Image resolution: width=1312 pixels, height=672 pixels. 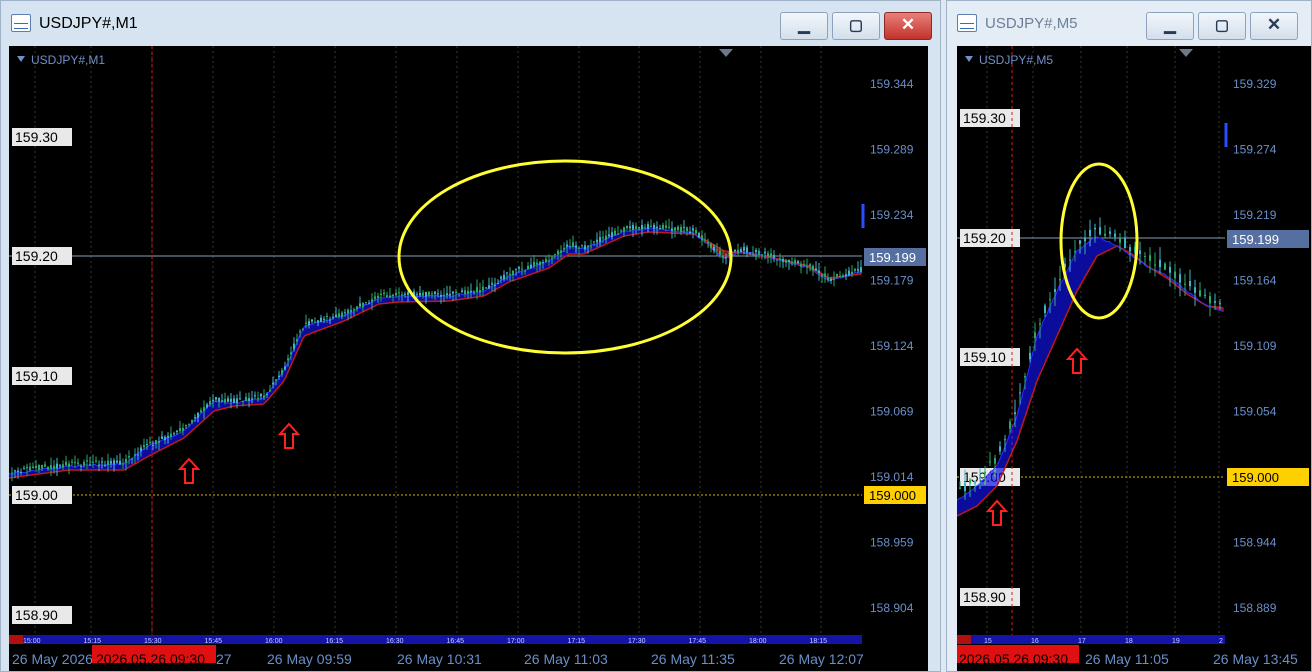 What do you see at coordinates (470, 23) in the screenshot?
I see `title-bar: USDJPY#,M1 ▁ ▢ ✕` at bounding box center [470, 23].